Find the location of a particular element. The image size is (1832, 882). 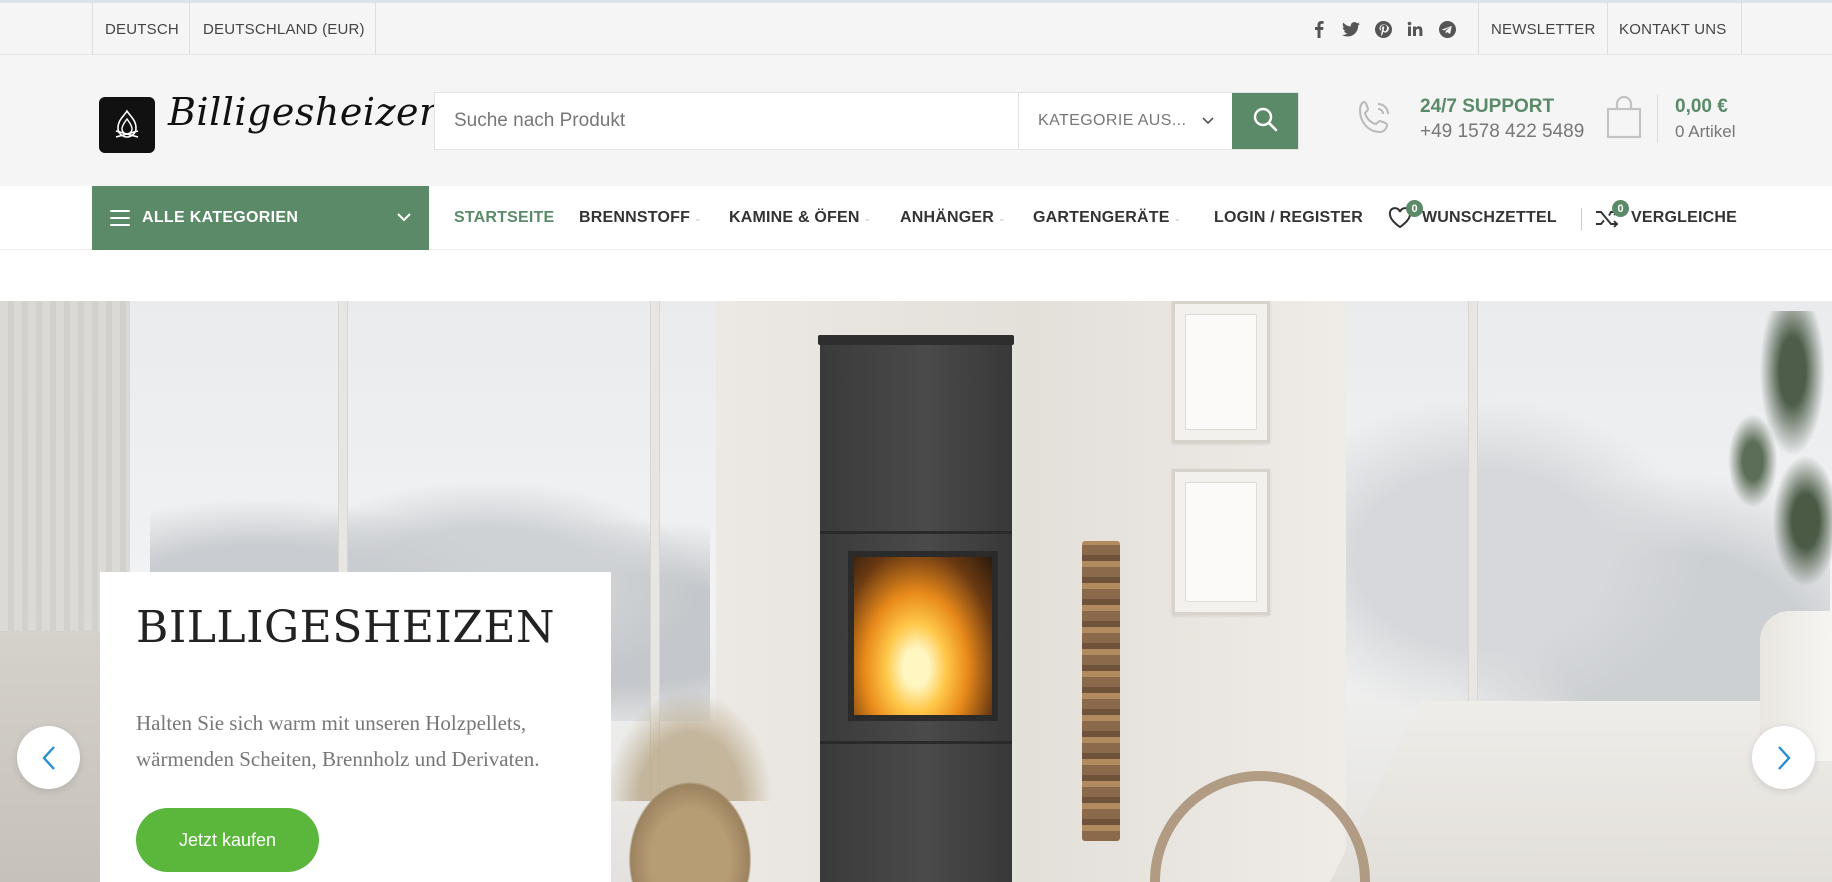

stove-image is located at coordinates (916, 608).